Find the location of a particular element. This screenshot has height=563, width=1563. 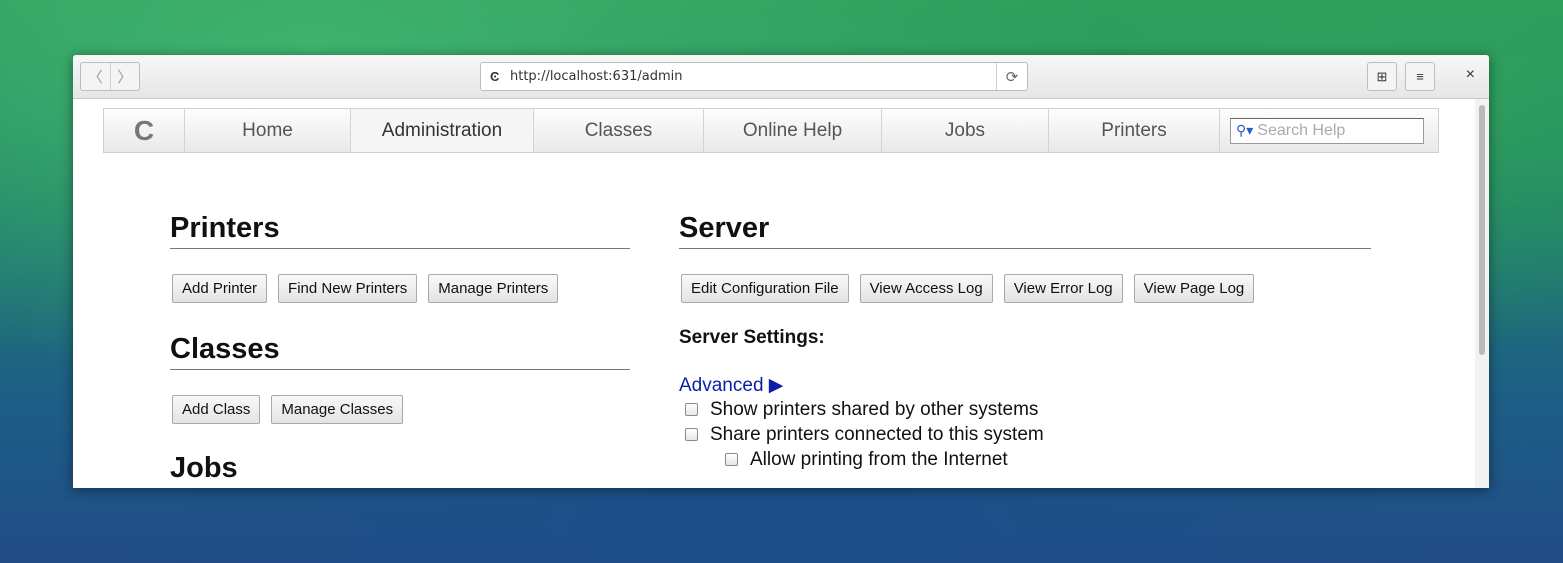

search-icon: ⚲▾ is located at coordinates (1245, 130).